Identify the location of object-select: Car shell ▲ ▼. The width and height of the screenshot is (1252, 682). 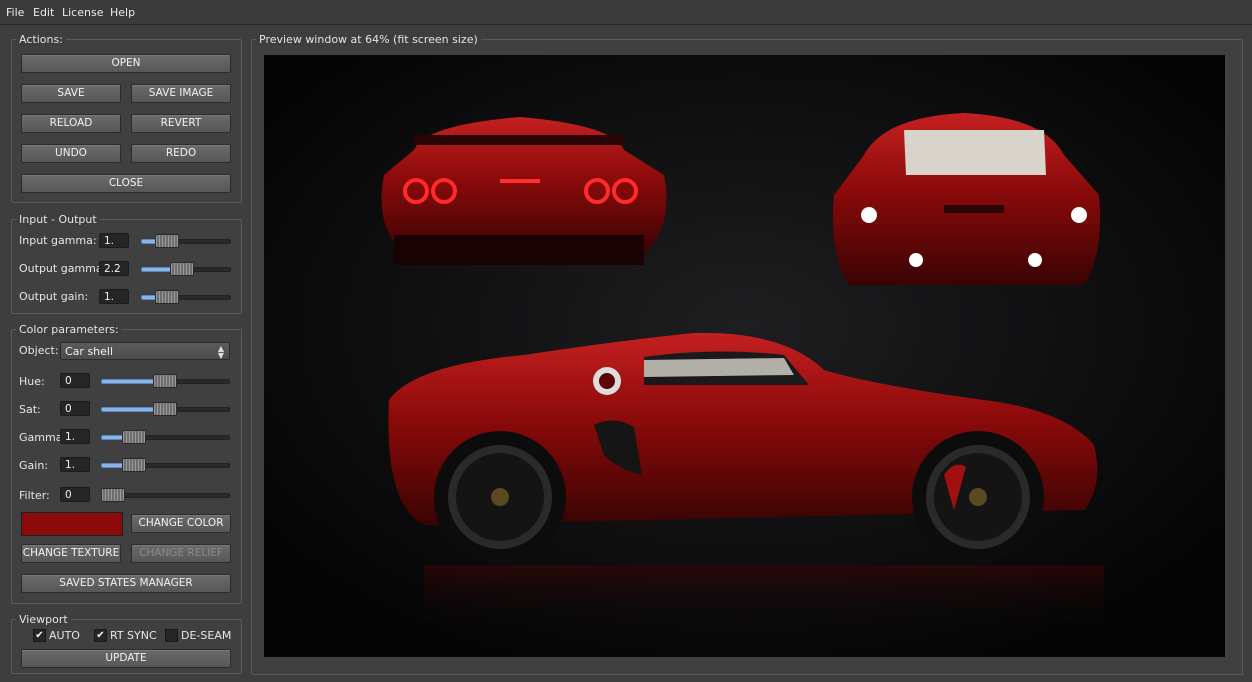
(145, 351).